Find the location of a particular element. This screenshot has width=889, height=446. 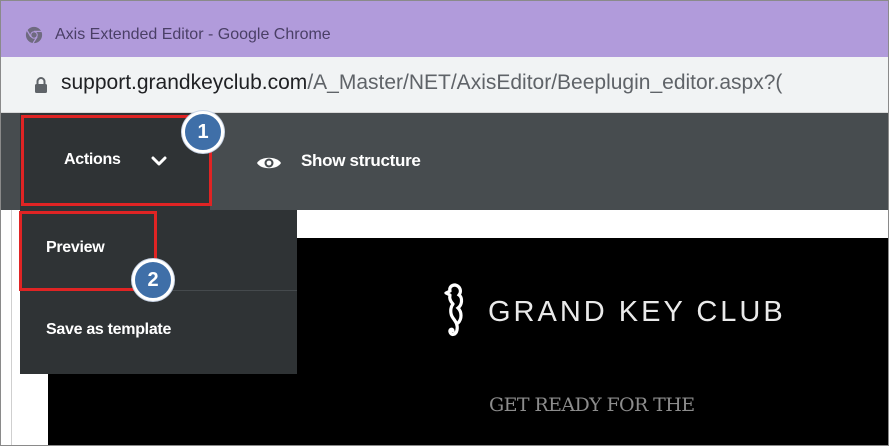

chrome-logo-icon is located at coordinates (34, 35).